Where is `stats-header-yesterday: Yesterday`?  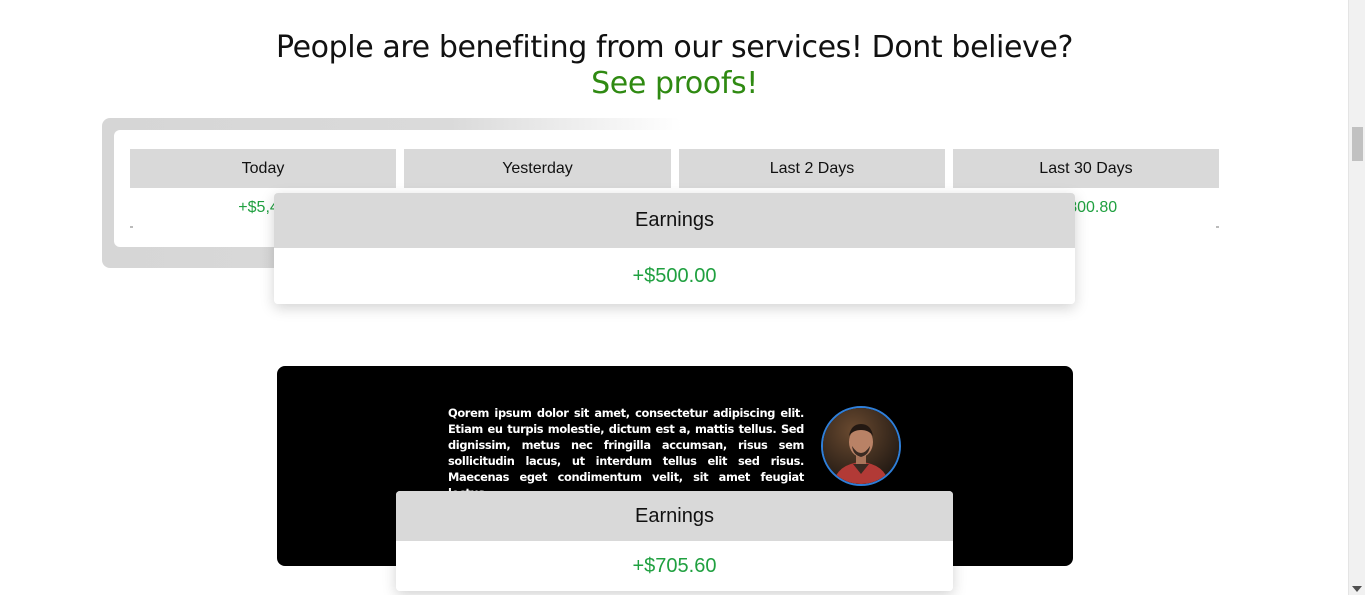 stats-header-yesterday: Yesterday is located at coordinates (537, 168).